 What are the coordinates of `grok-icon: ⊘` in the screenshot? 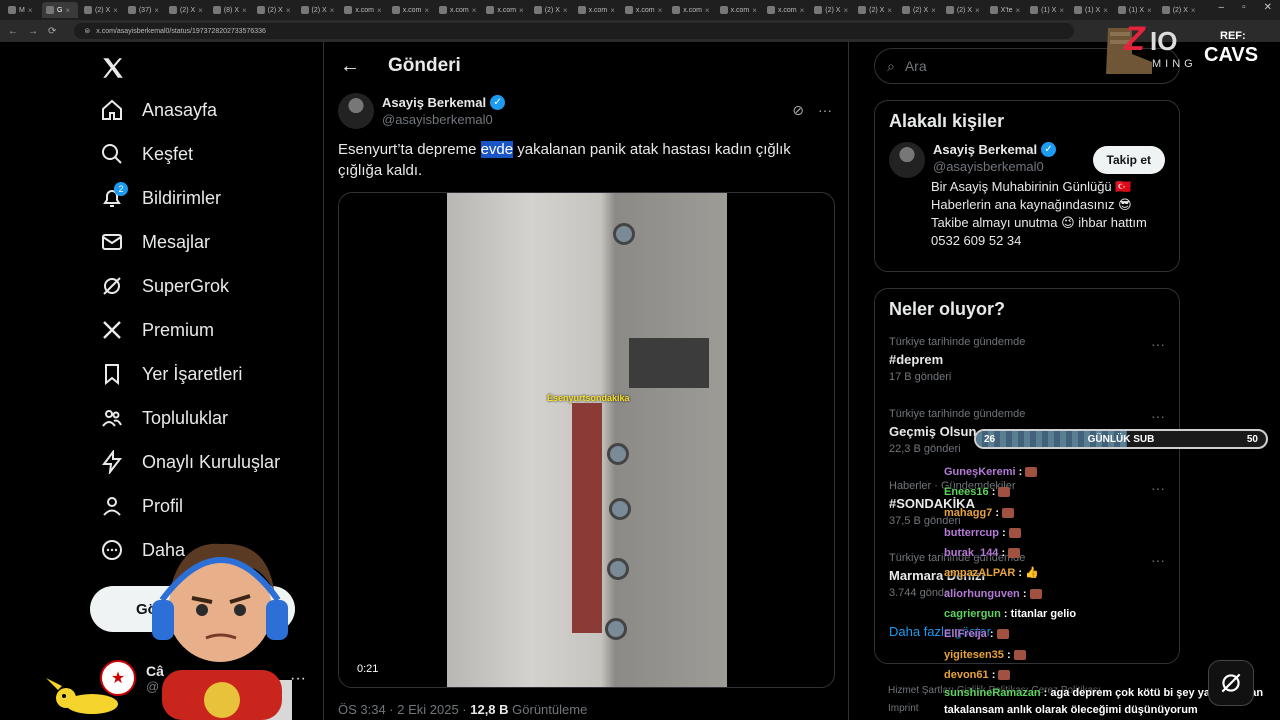 It's located at (798, 110).